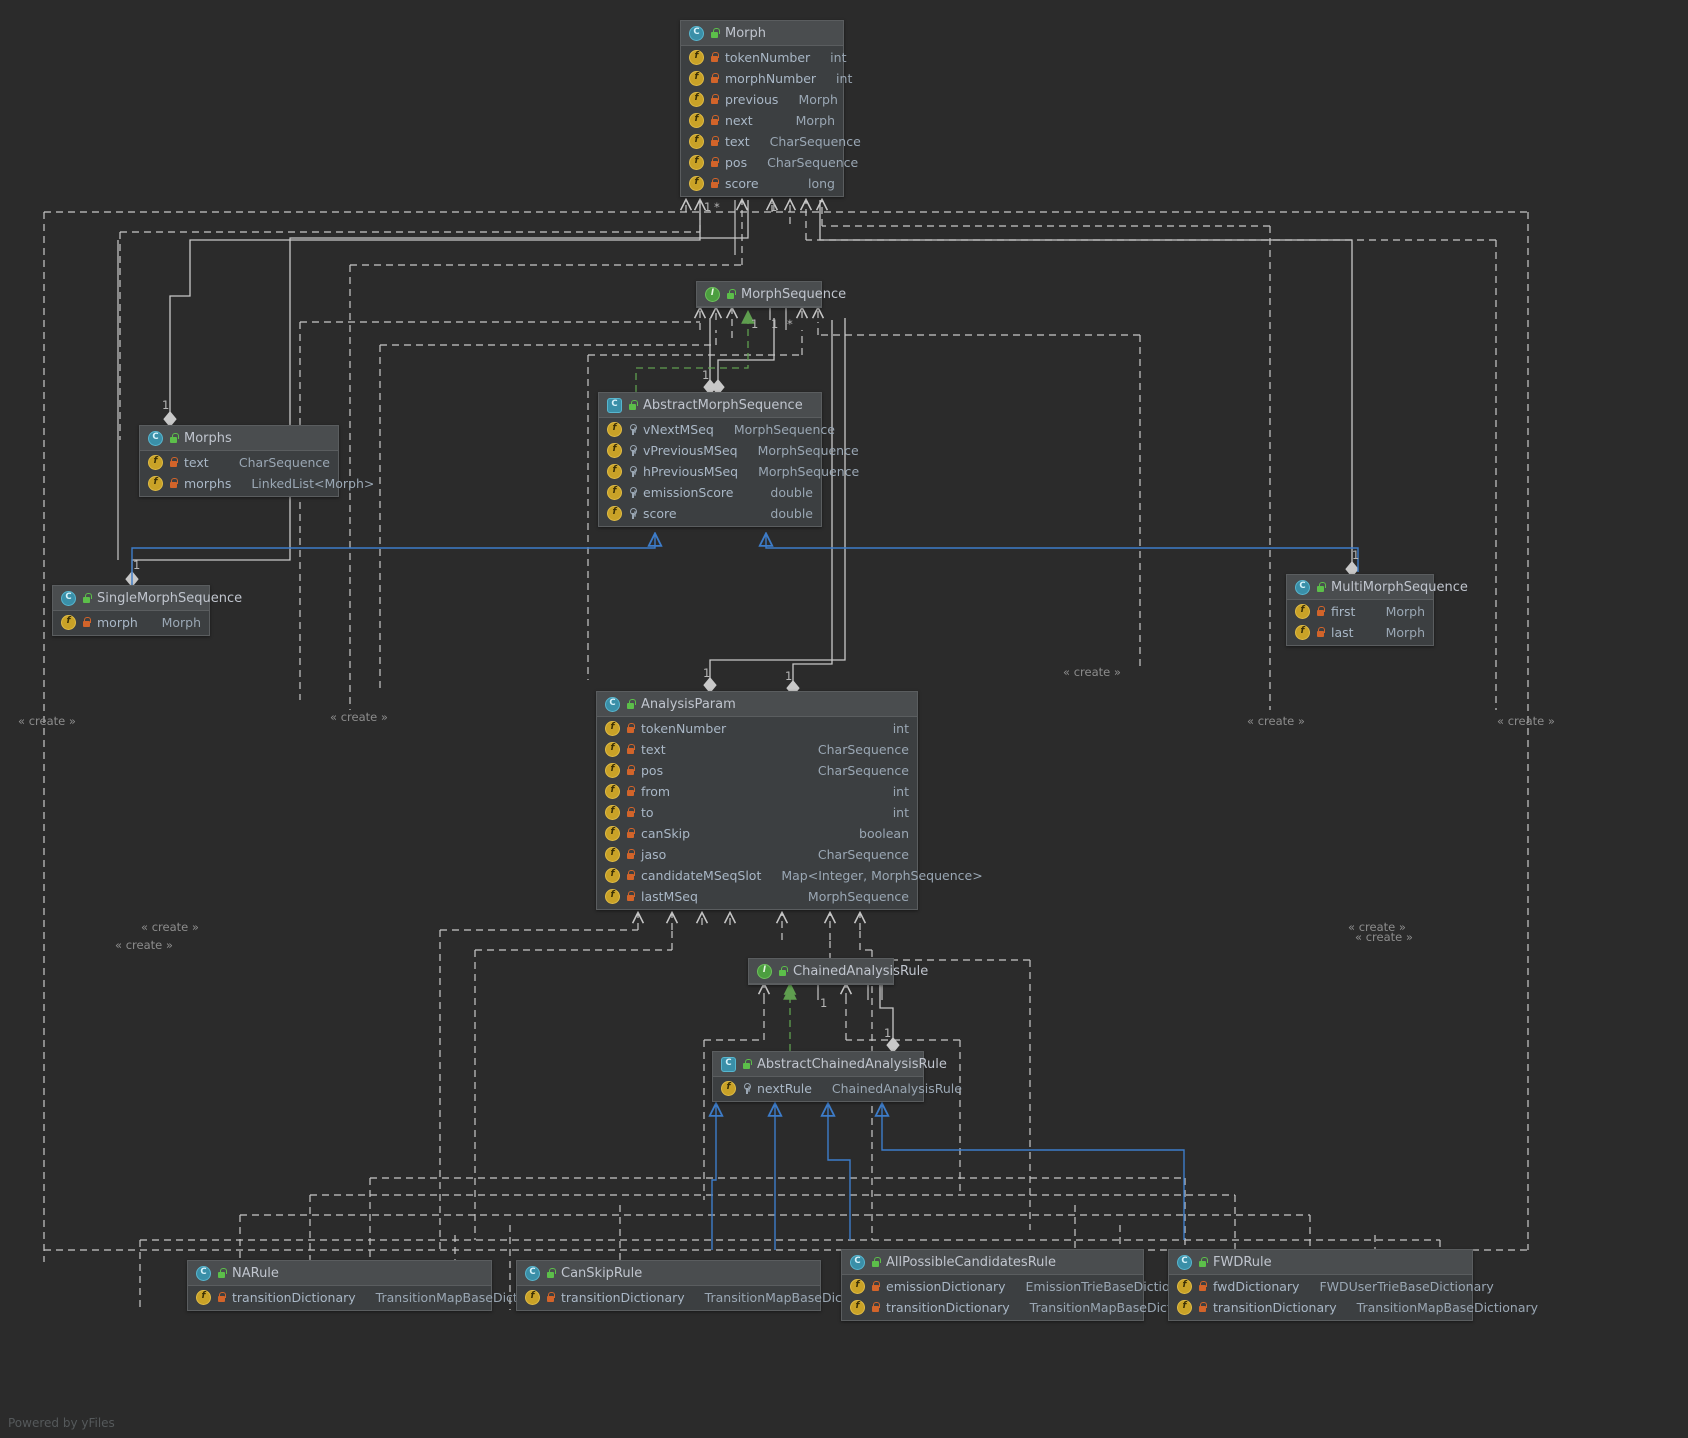  I want to click on uml-class-name: NARule, so click(255, 1273).